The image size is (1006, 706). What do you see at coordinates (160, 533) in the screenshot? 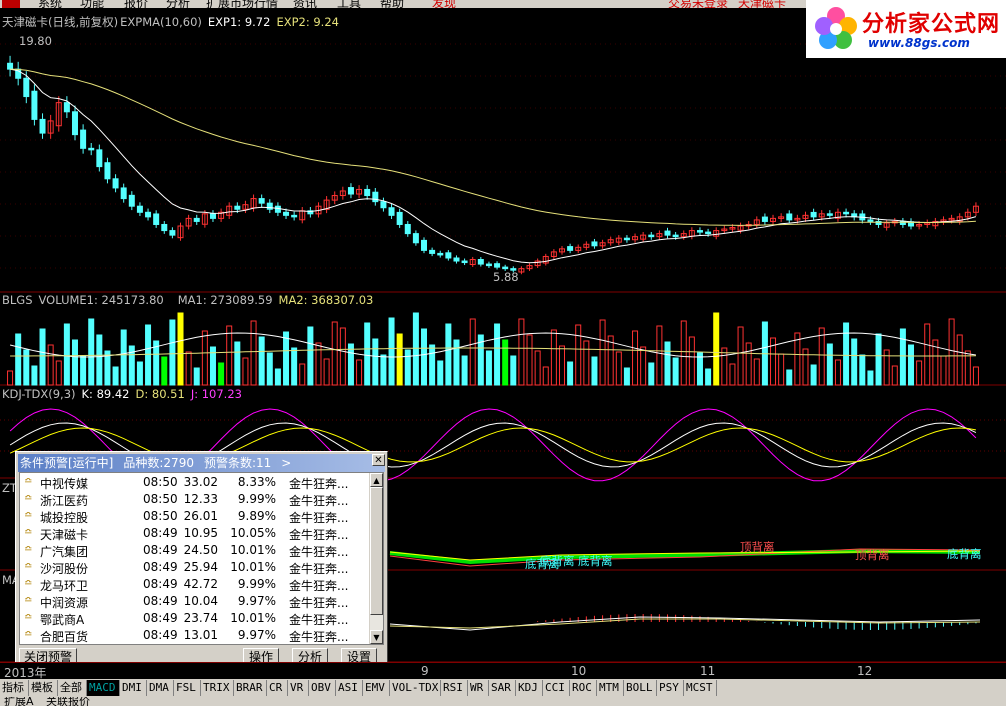
I see `alert-time: 08:49` at bounding box center [160, 533].